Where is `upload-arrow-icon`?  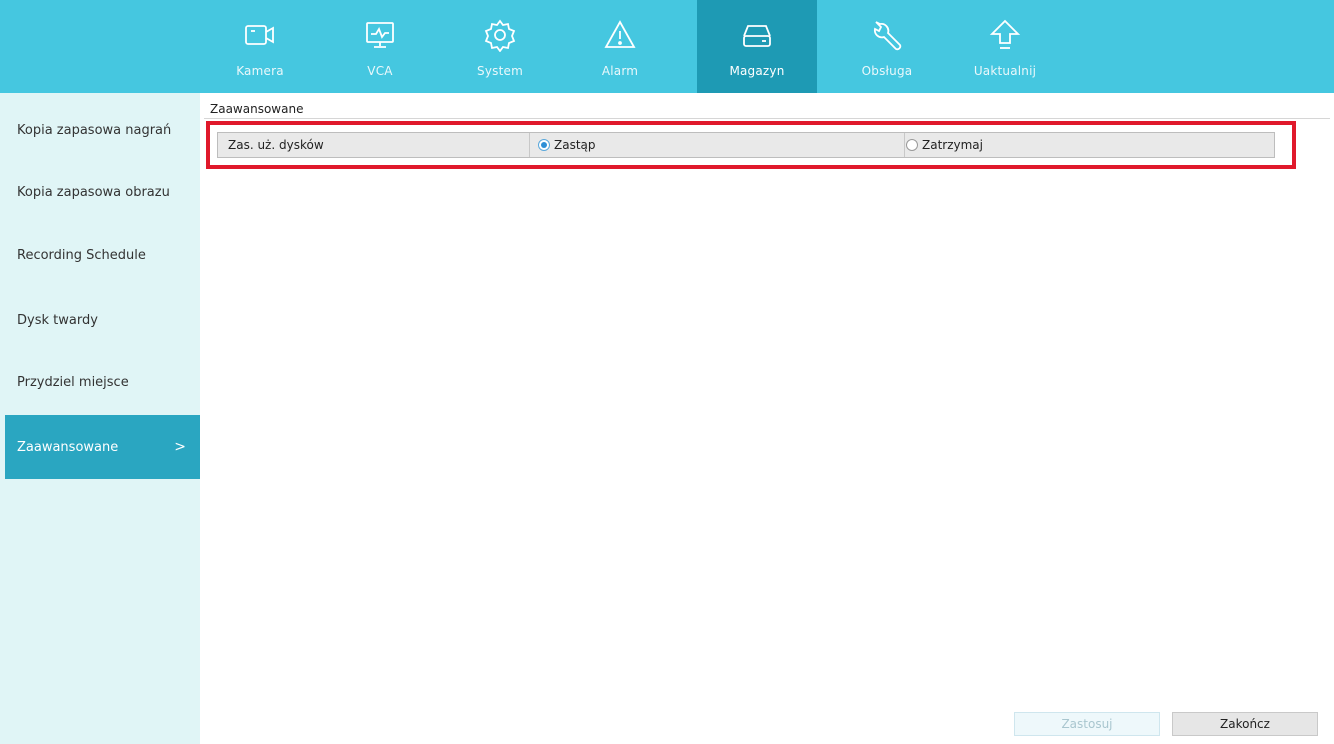
upload-arrow-icon is located at coordinates (1005, 35).